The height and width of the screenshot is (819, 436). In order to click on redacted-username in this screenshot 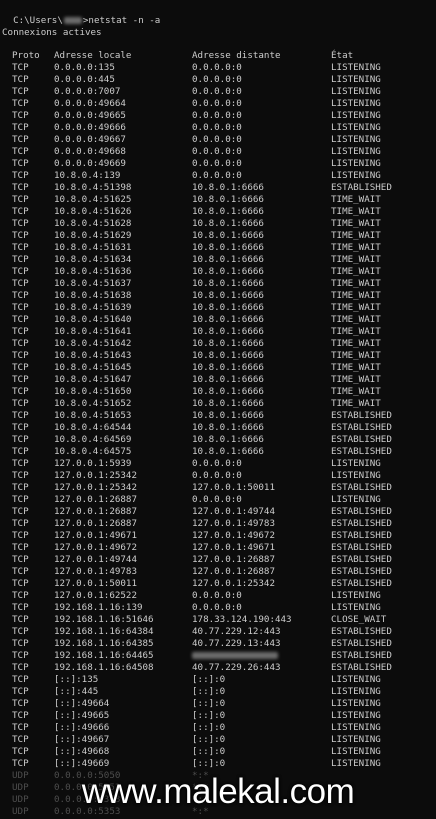, I will do `click(72, 20)`.